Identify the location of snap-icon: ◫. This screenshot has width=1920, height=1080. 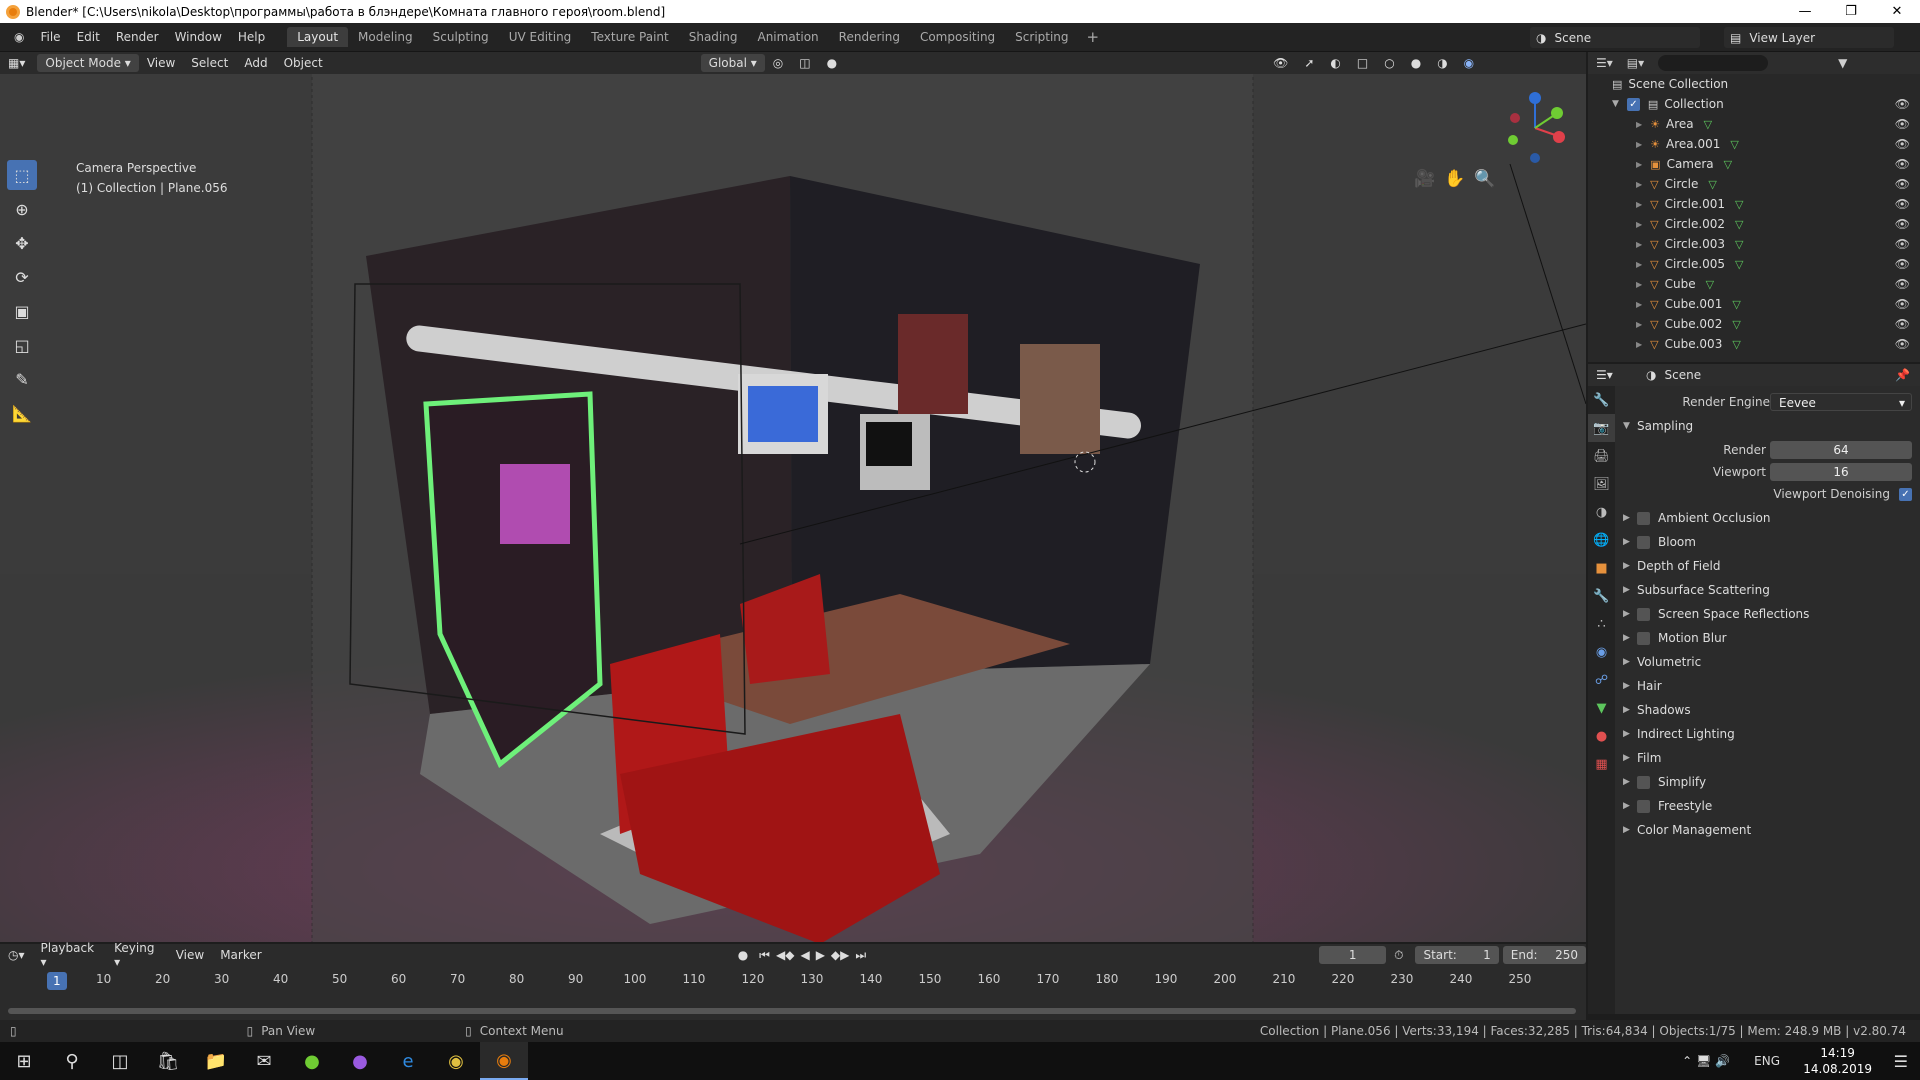
(804, 63).